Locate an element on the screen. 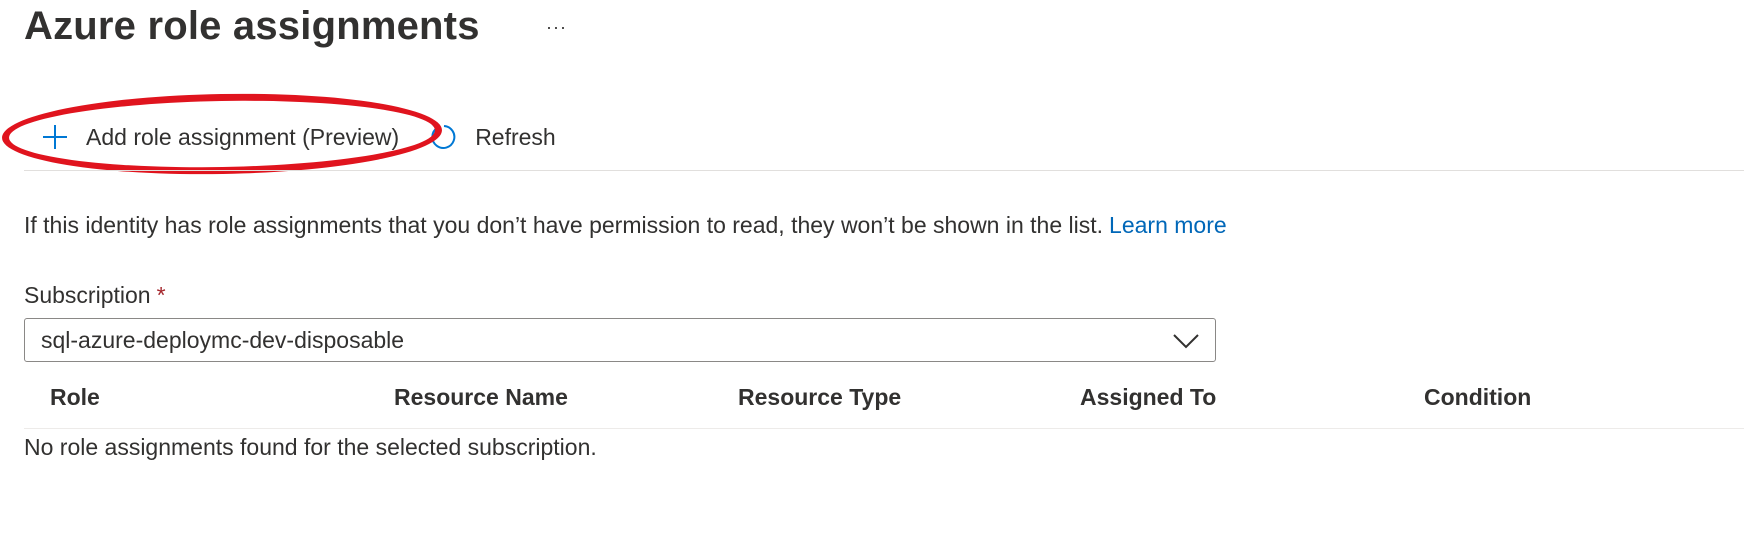 Image resolution: width=1744 pixels, height=552 pixels. command-bar: Add role assignment (Preview) Refresh is located at coordinates (290, 137).